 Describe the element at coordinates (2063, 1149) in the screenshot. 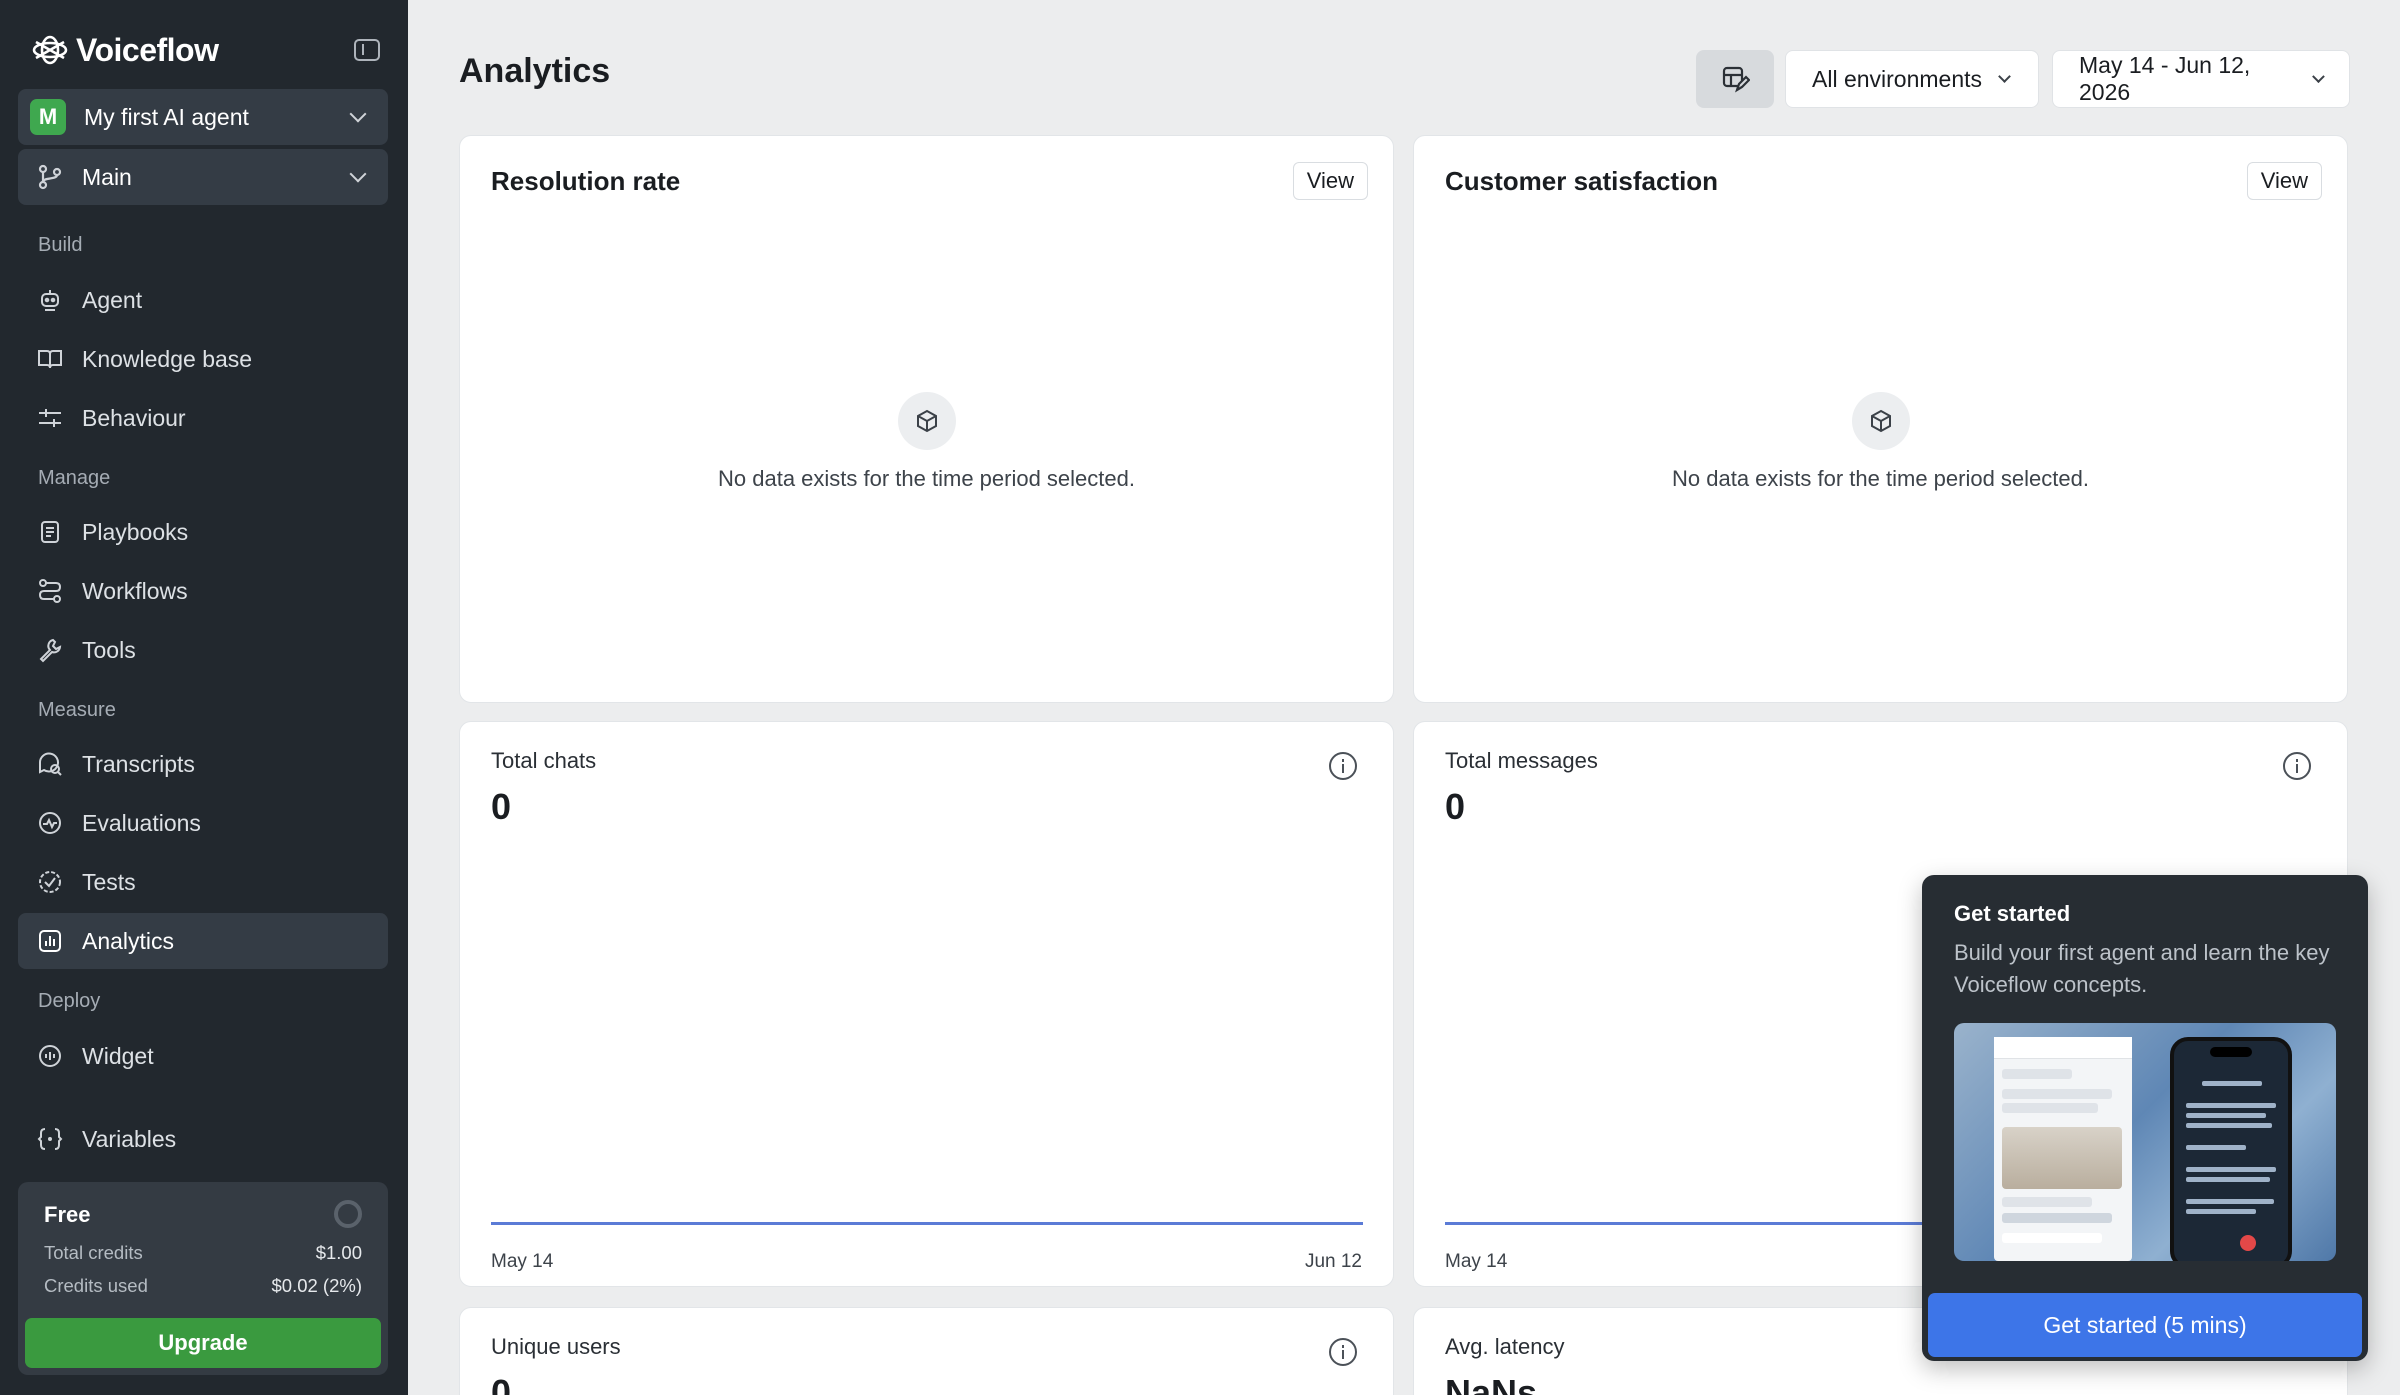

I see `chat-widget-mockup` at that location.